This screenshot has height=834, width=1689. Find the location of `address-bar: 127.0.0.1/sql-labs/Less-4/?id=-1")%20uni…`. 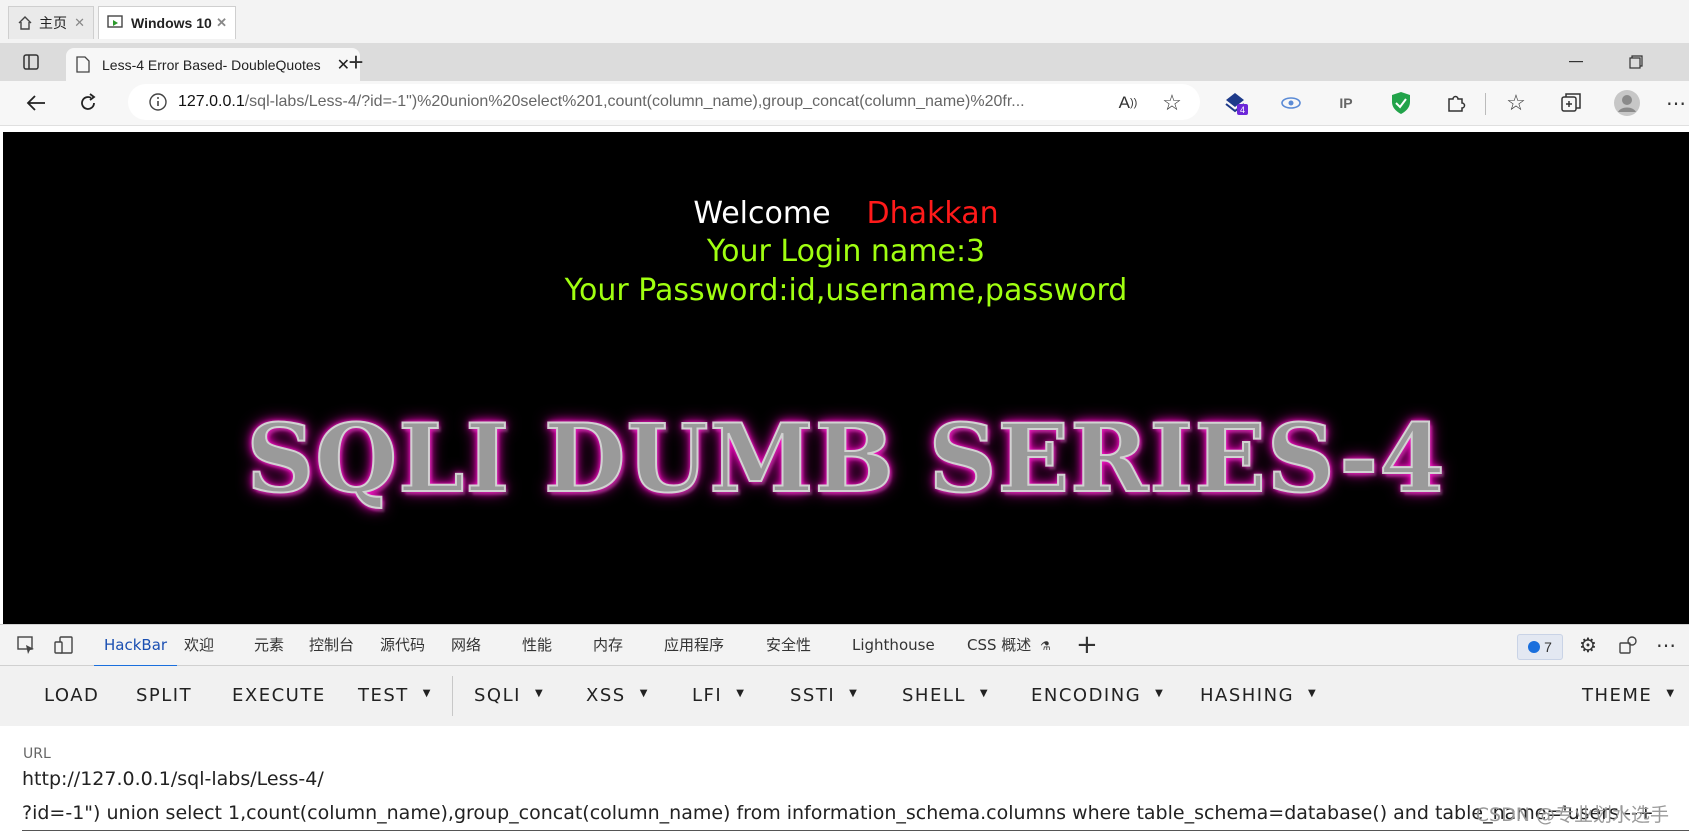

address-bar: 127.0.0.1/sql-labs/Less-4/?id=-1")%20uni… is located at coordinates (664, 102).